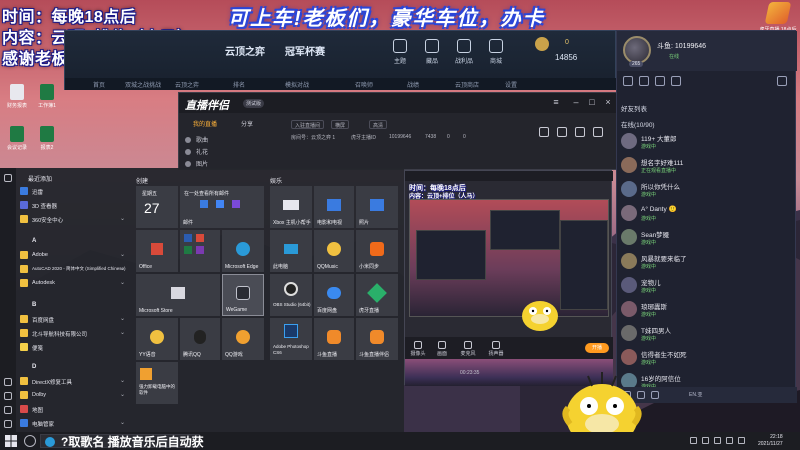 The height and width of the screenshot is (450, 800). Describe the element at coordinates (157, 383) in the screenshot. I see `tile-uninstaller: 强力卸载电脑中的软件` at that location.